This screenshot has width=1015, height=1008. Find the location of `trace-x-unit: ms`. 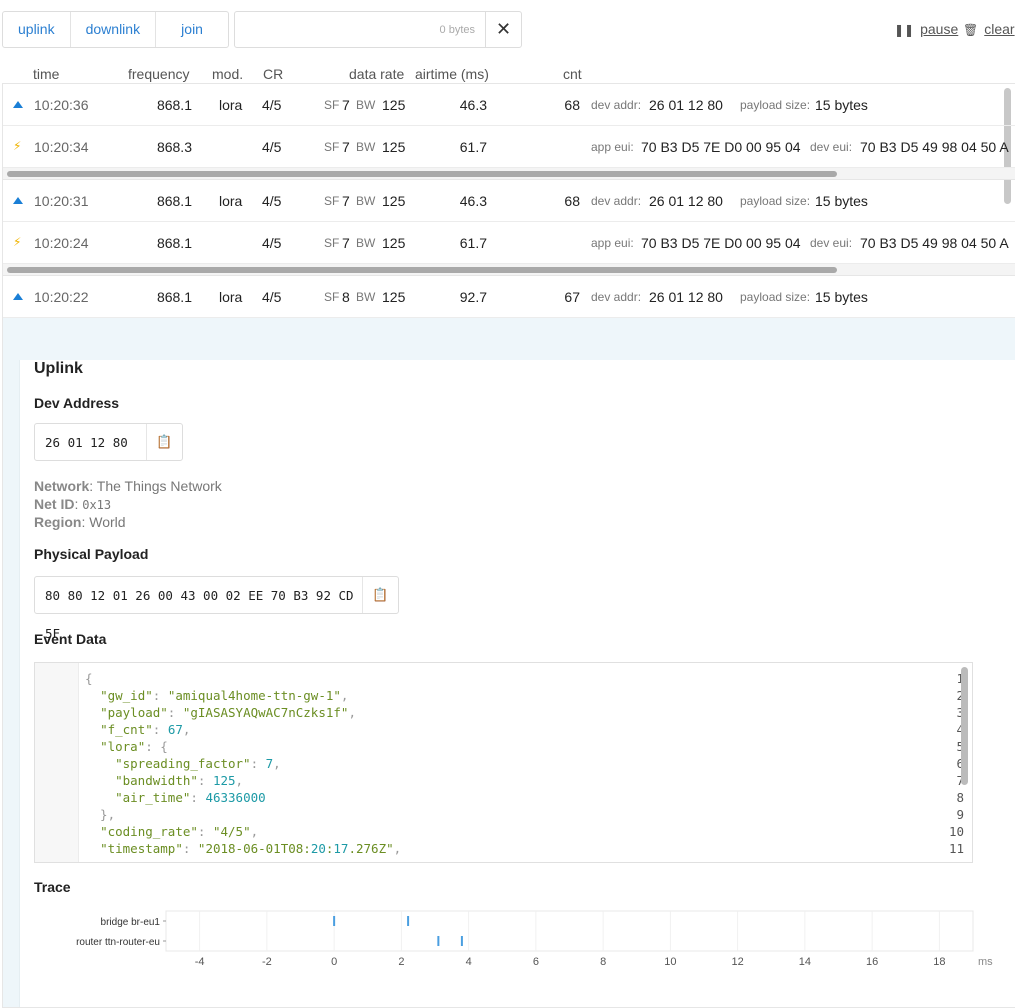

trace-x-unit: ms is located at coordinates (985, 962).